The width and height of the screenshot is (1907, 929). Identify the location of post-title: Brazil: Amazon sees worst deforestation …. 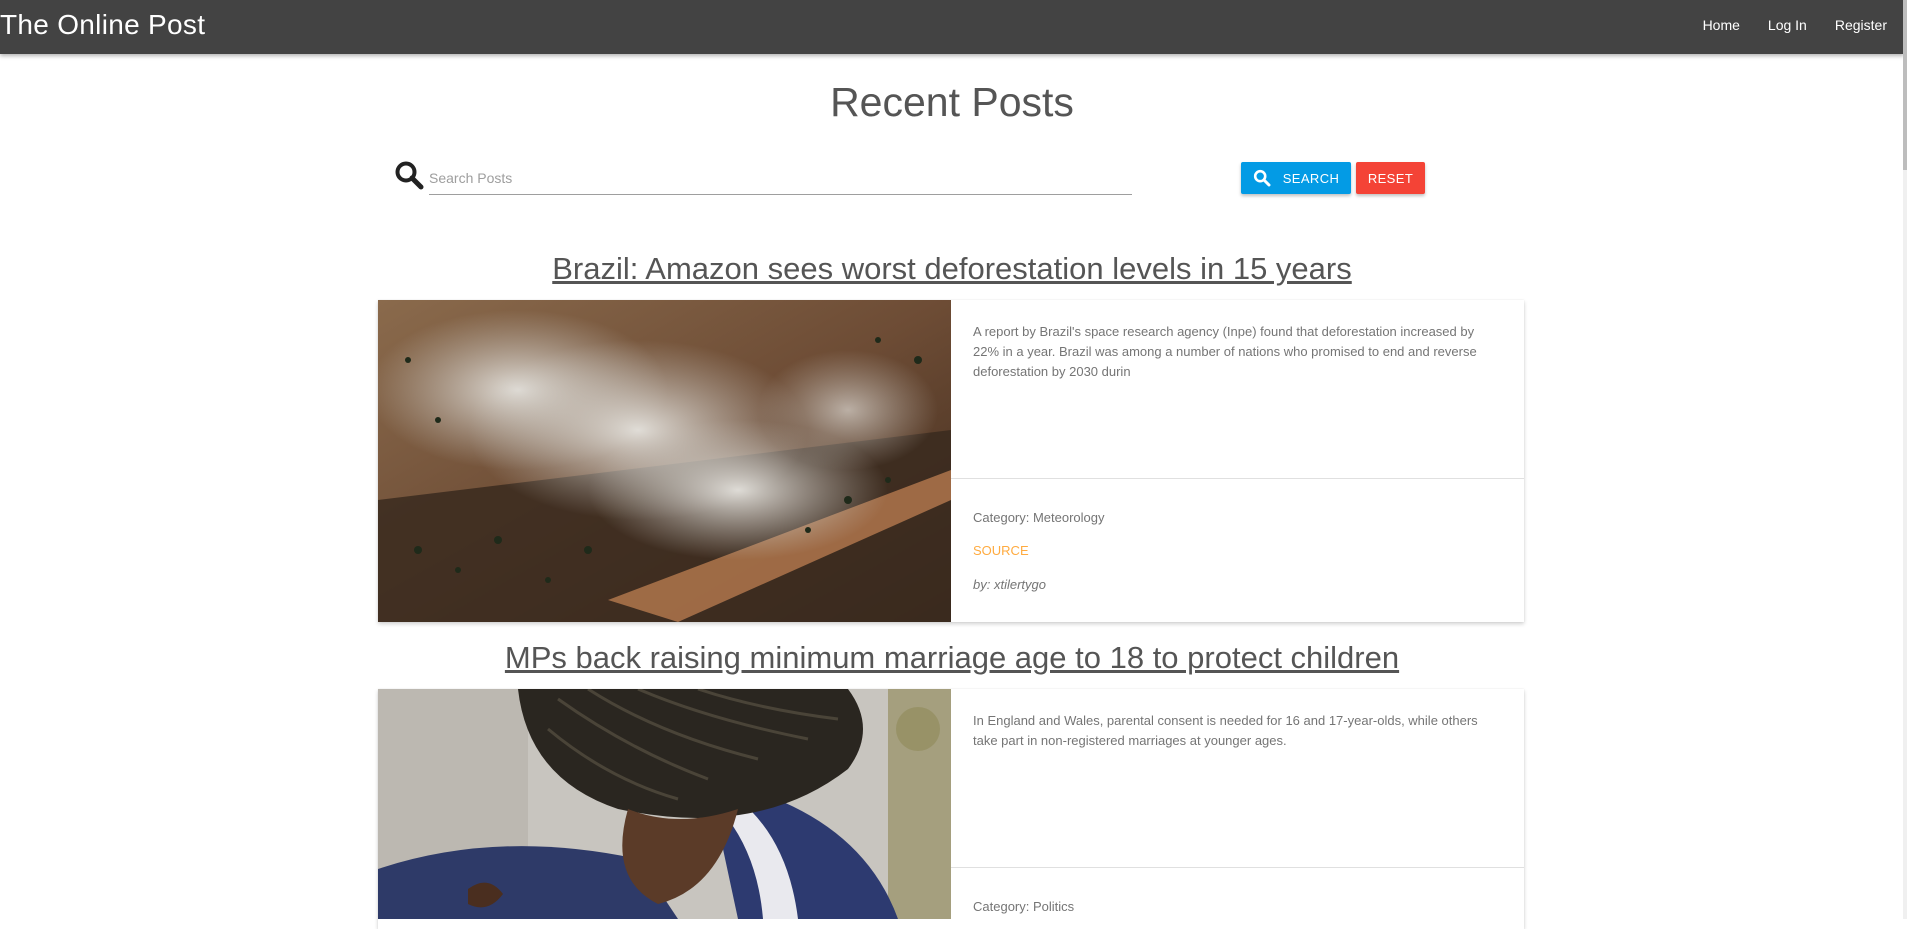
(952, 269).